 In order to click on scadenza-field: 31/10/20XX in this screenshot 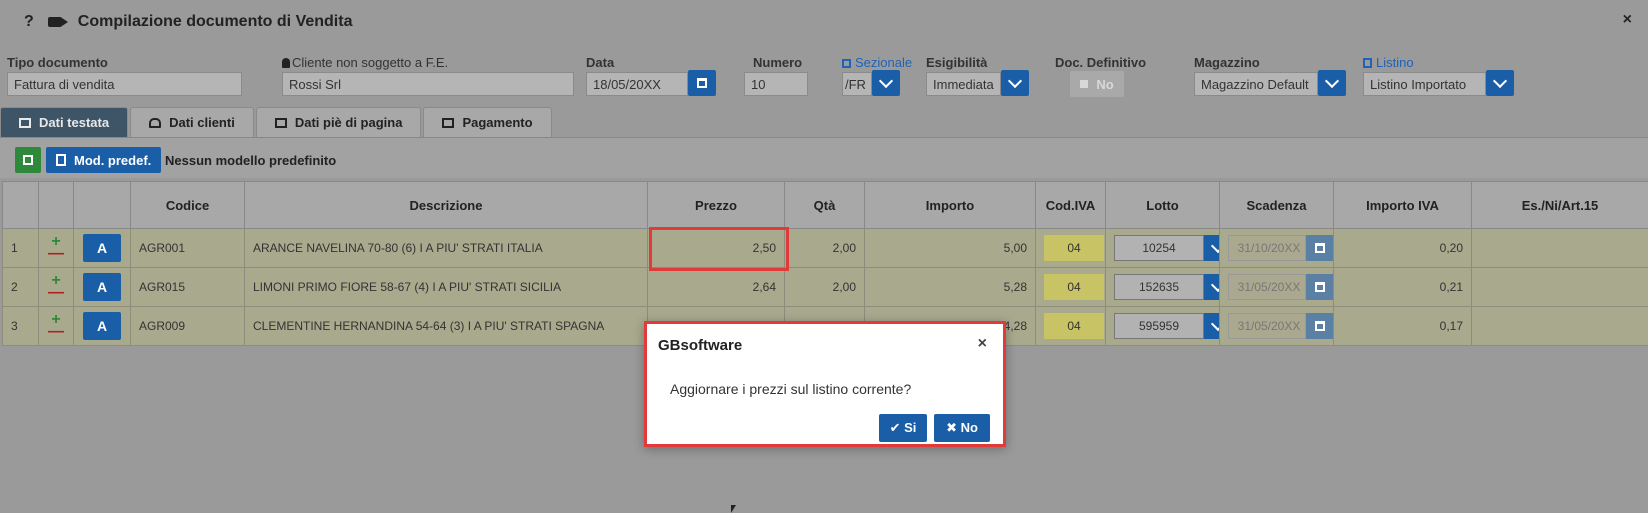, I will do `click(1267, 248)`.